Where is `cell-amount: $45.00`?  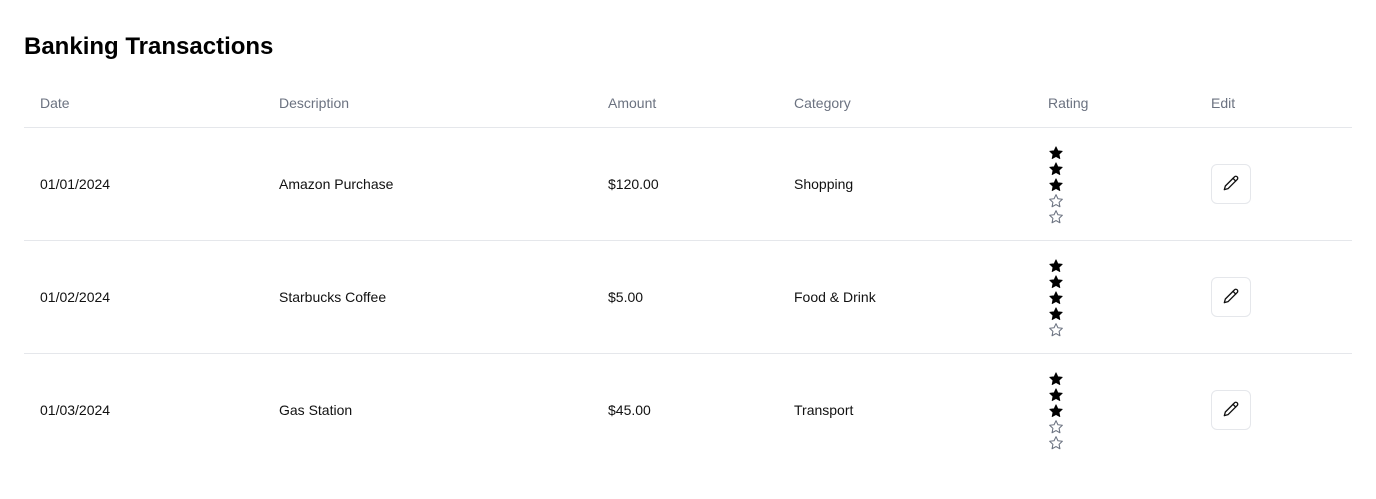
cell-amount: $45.00 is located at coordinates (629, 410).